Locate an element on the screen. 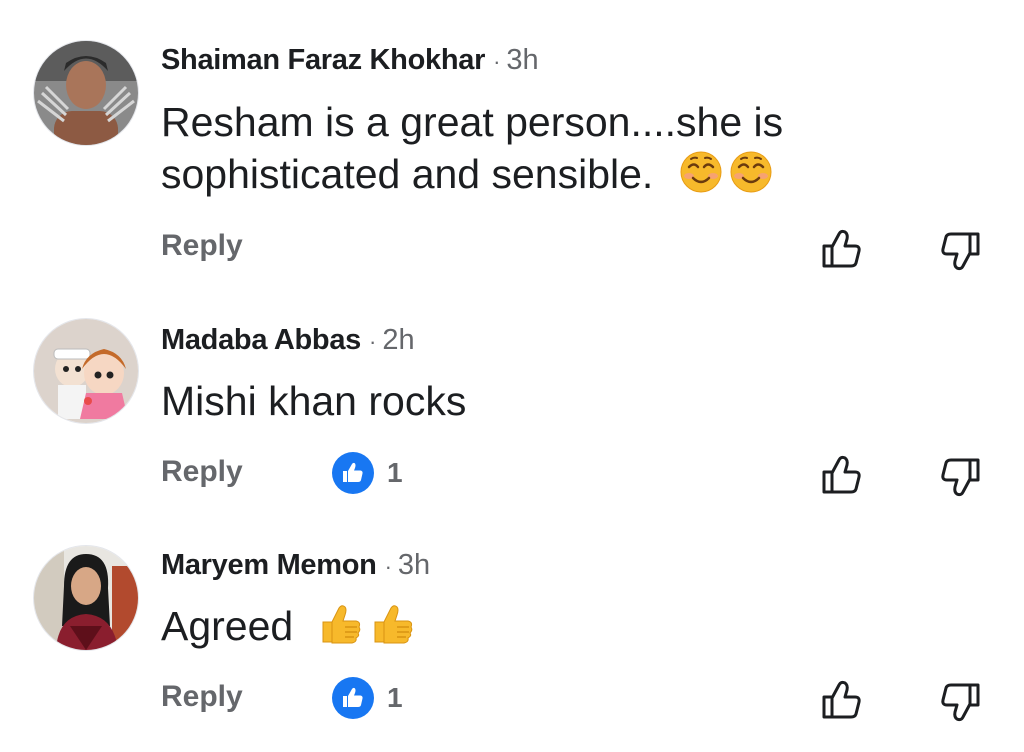 This screenshot has width=1024, height=752. comment-text-line: Mishi khan rocks is located at coordinates (314, 401).